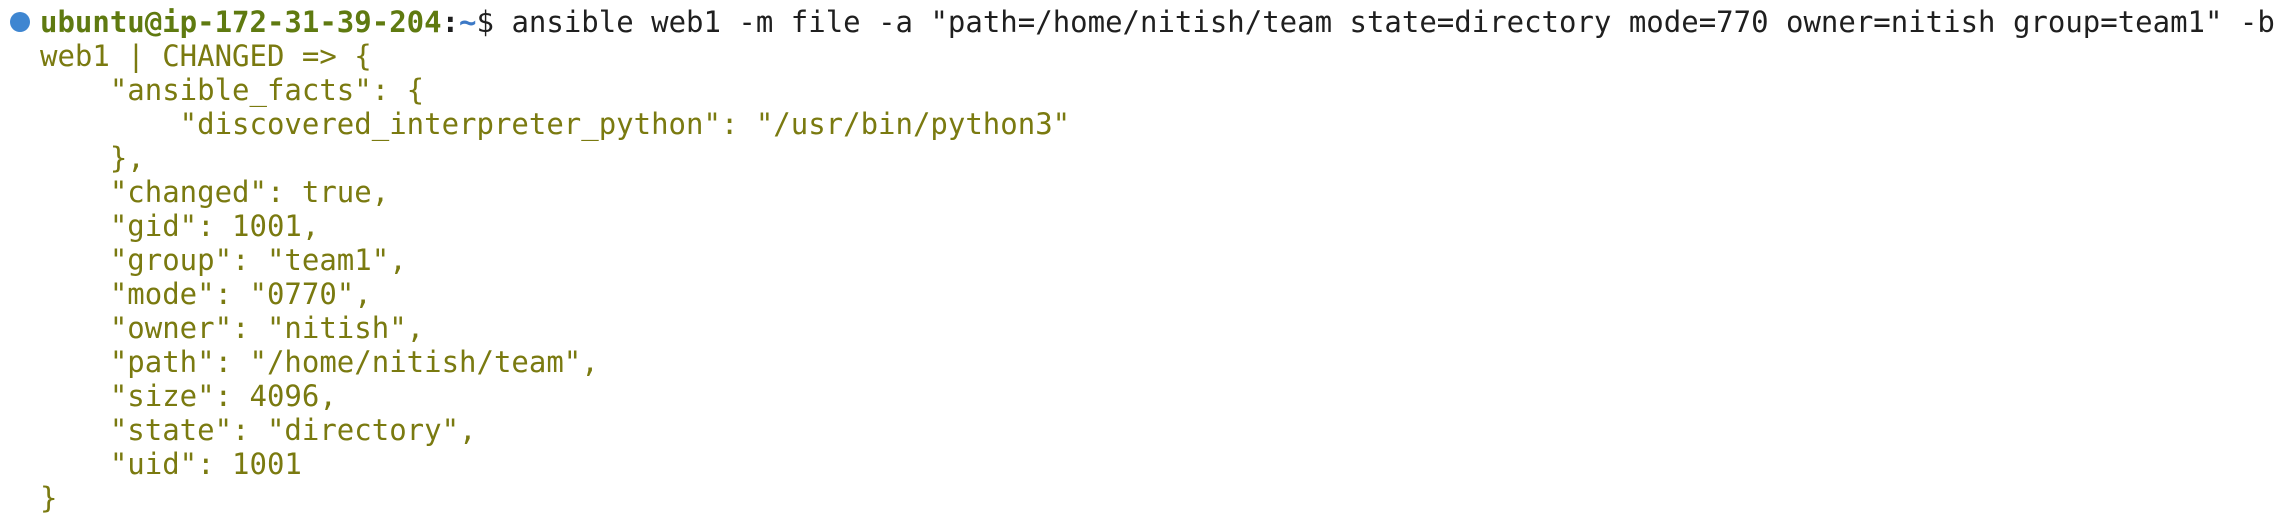 The height and width of the screenshot is (520, 2296). Describe the element at coordinates (468, 22) in the screenshot. I see `prompt-cwd: ~` at that location.